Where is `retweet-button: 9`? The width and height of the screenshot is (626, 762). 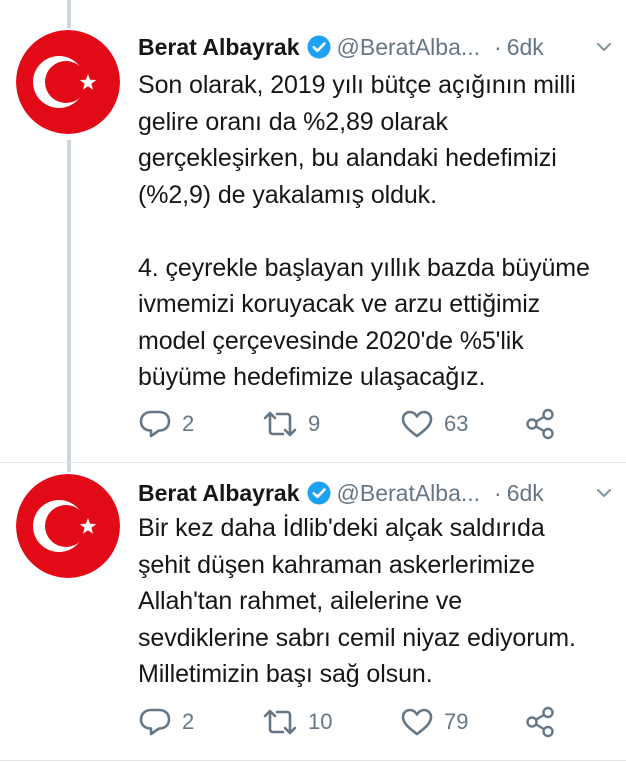 retweet-button: 9 is located at coordinates (291, 424).